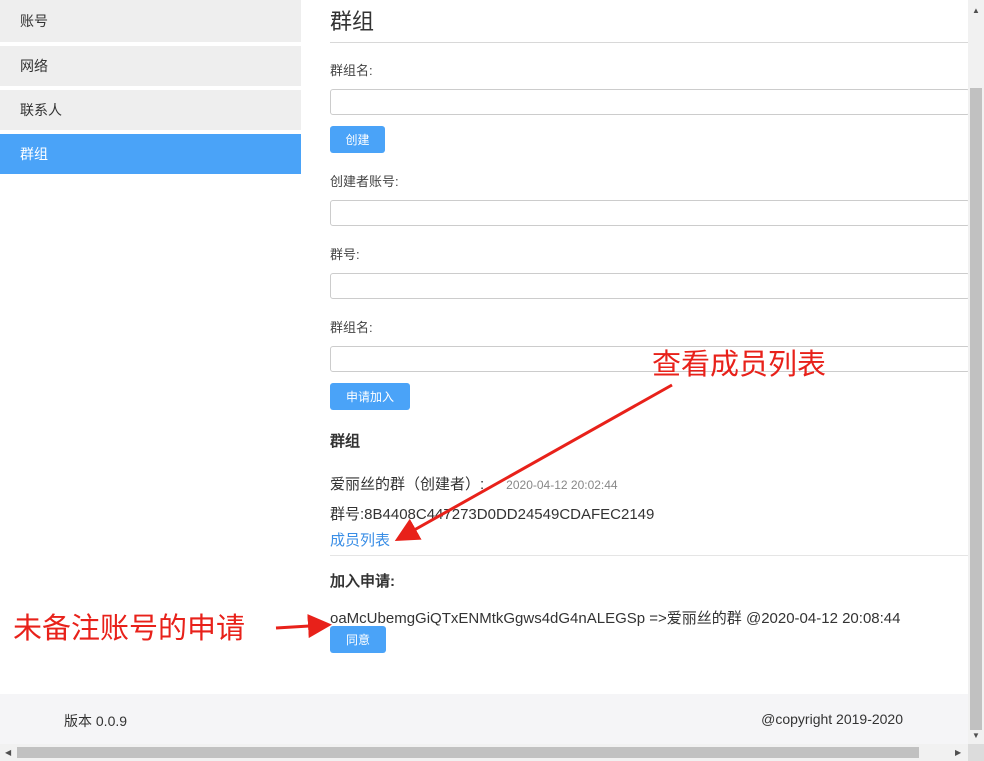 This screenshot has width=984, height=761. Describe the element at coordinates (150, 110) in the screenshot. I see `sidebar-item-contacts: 联系人` at that location.